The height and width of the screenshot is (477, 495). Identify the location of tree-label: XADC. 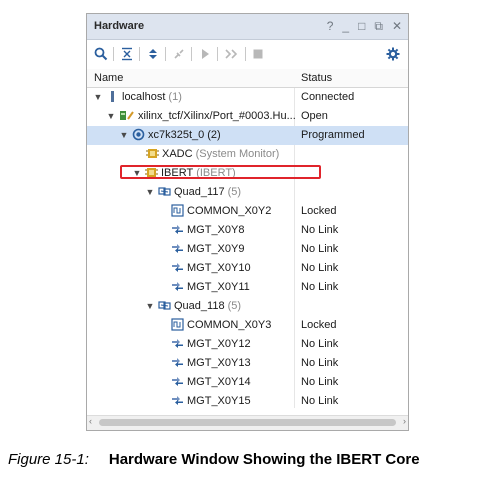
(177, 153).